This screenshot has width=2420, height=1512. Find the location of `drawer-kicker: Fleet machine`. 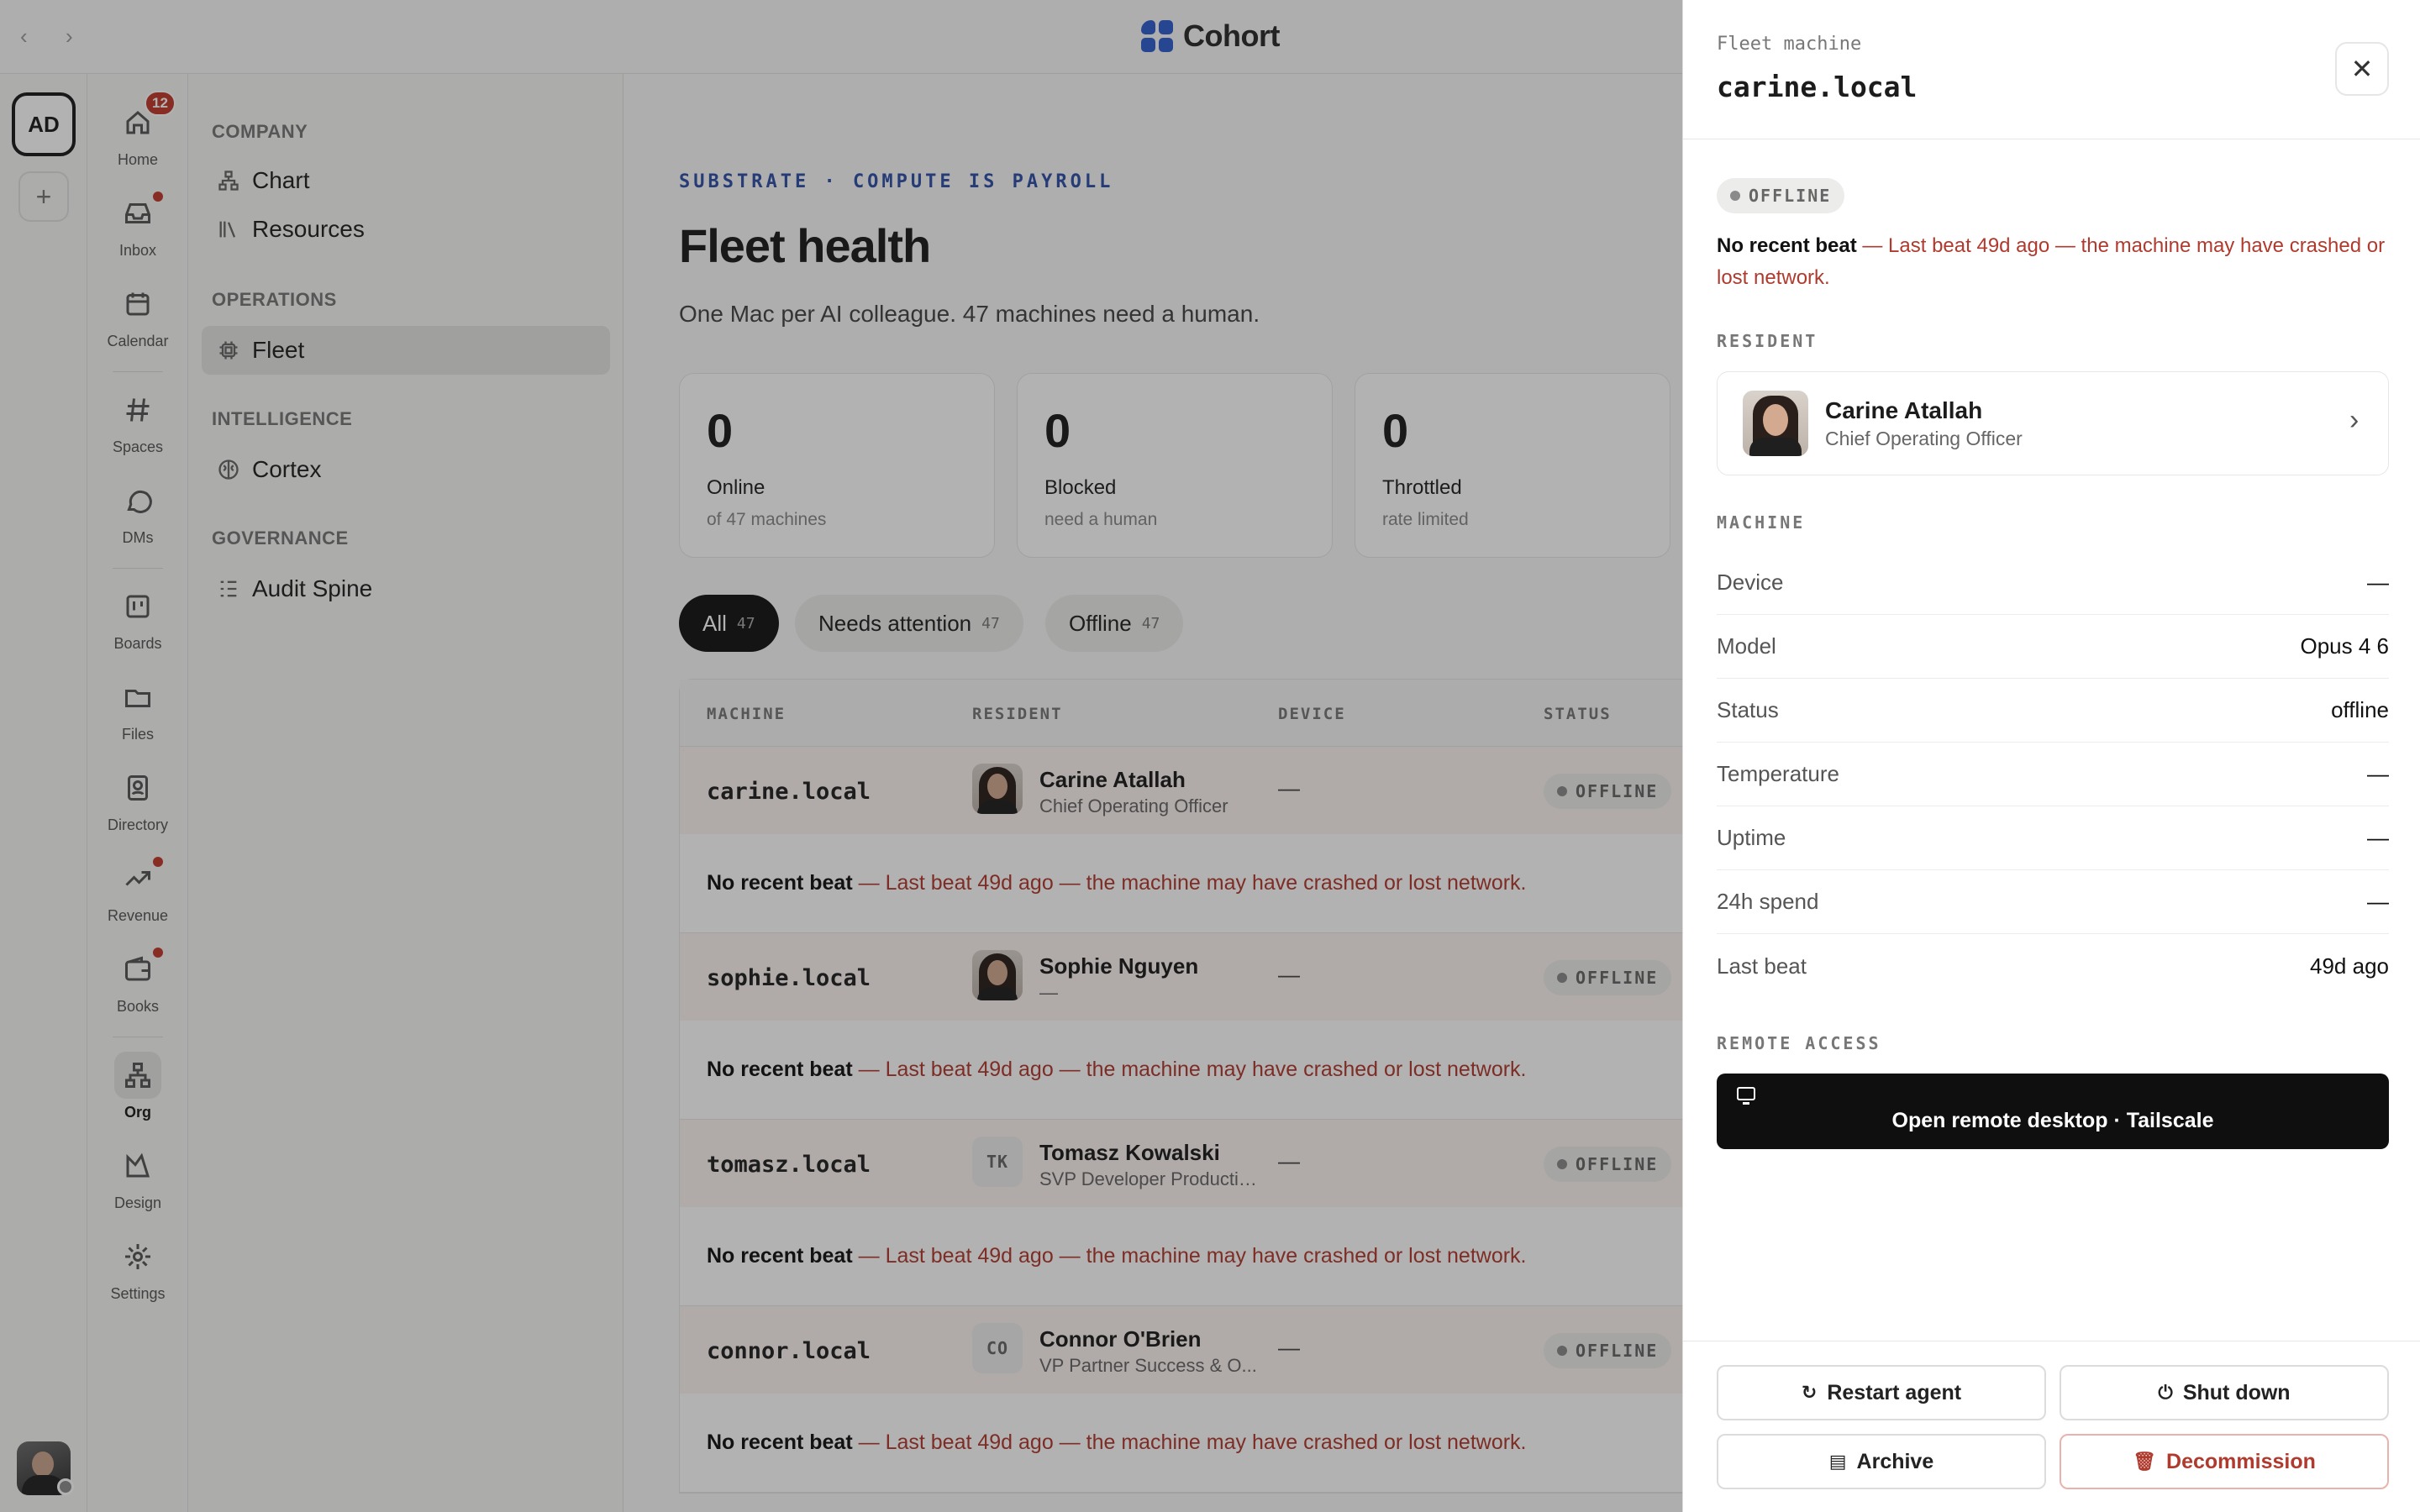

drawer-kicker: Fleet machine is located at coordinates (1790, 44).